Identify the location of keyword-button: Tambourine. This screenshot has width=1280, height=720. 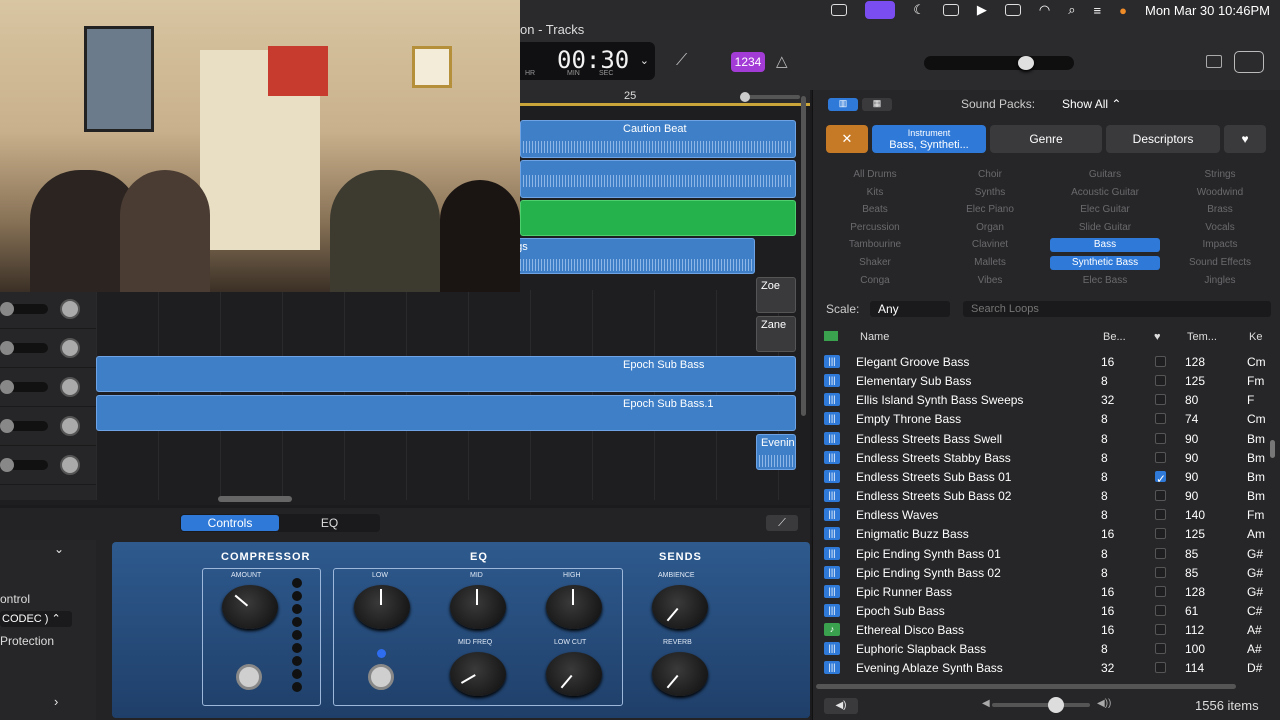
(875, 245).